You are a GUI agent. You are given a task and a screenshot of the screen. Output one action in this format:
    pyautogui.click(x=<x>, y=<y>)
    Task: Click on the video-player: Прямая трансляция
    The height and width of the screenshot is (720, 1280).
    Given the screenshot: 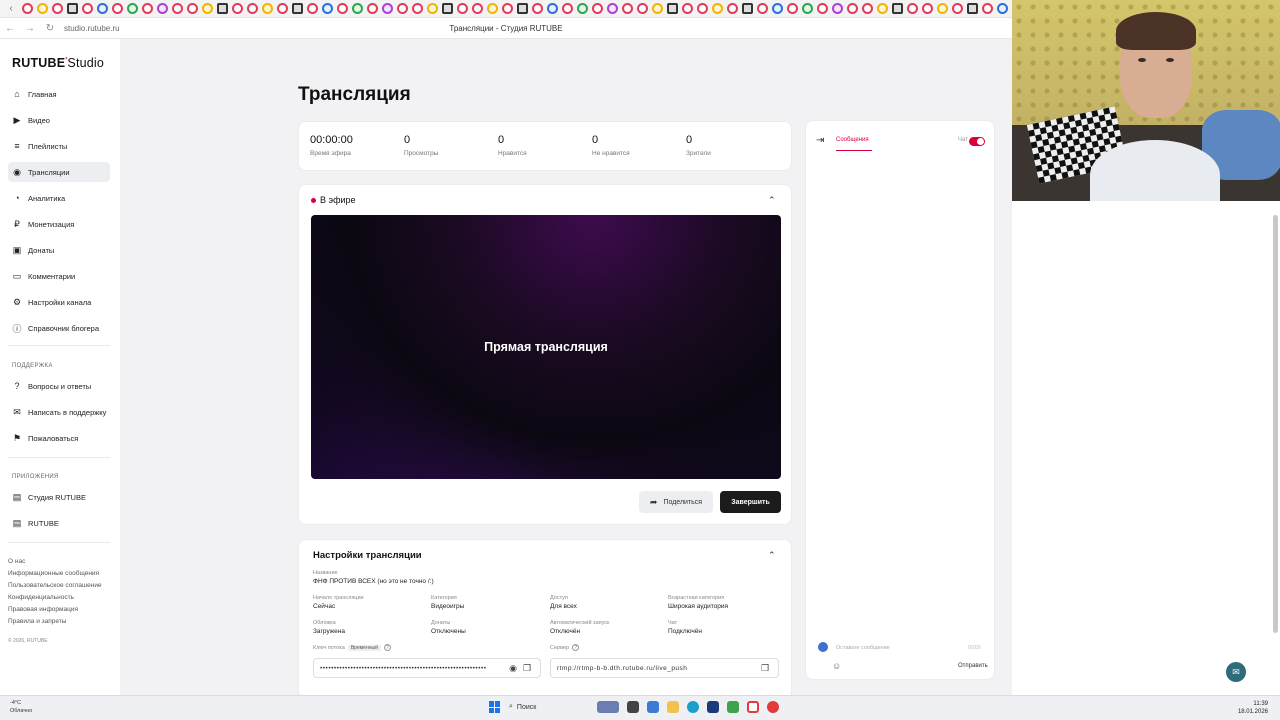 What is the action you would take?
    pyautogui.click(x=546, y=347)
    